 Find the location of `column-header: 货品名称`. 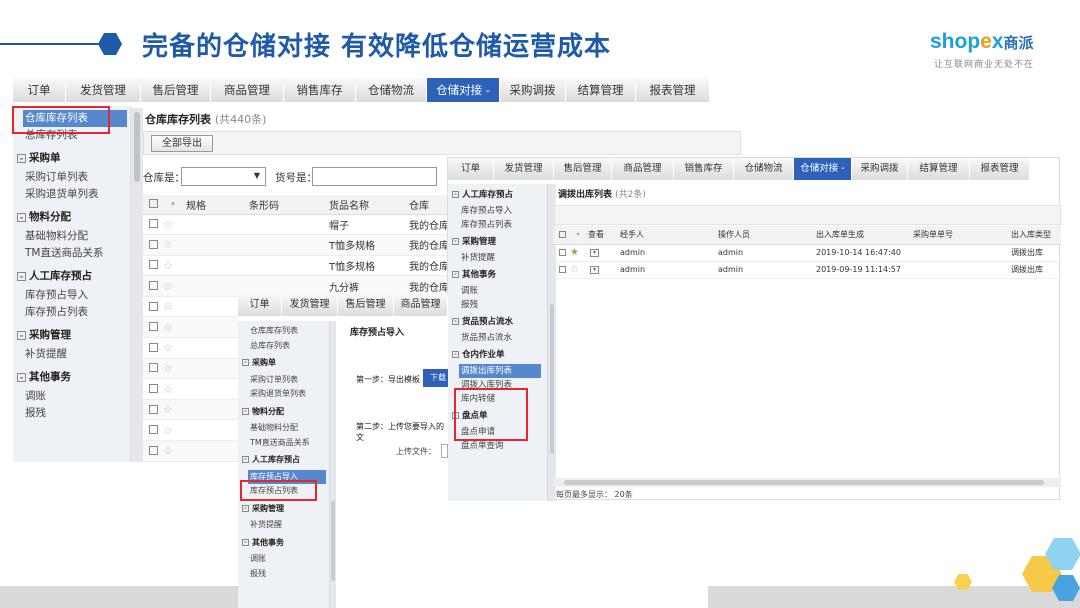

column-header: 货品名称 is located at coordinates (366, 204).